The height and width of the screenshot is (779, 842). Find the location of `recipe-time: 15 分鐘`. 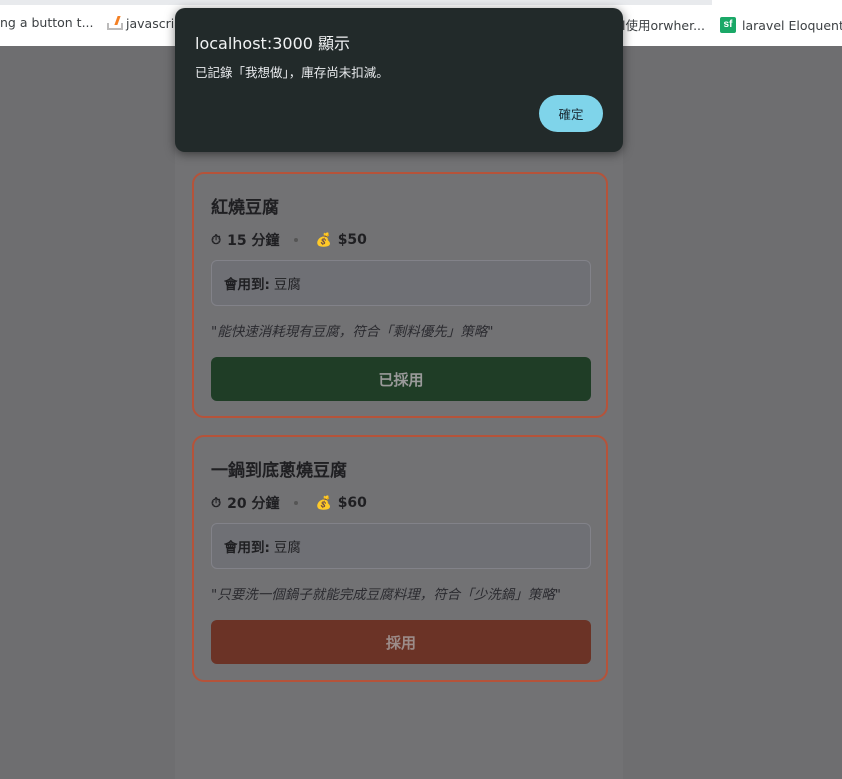

recipe-time: 15 分鐘 is located at coordinates (253, 241).